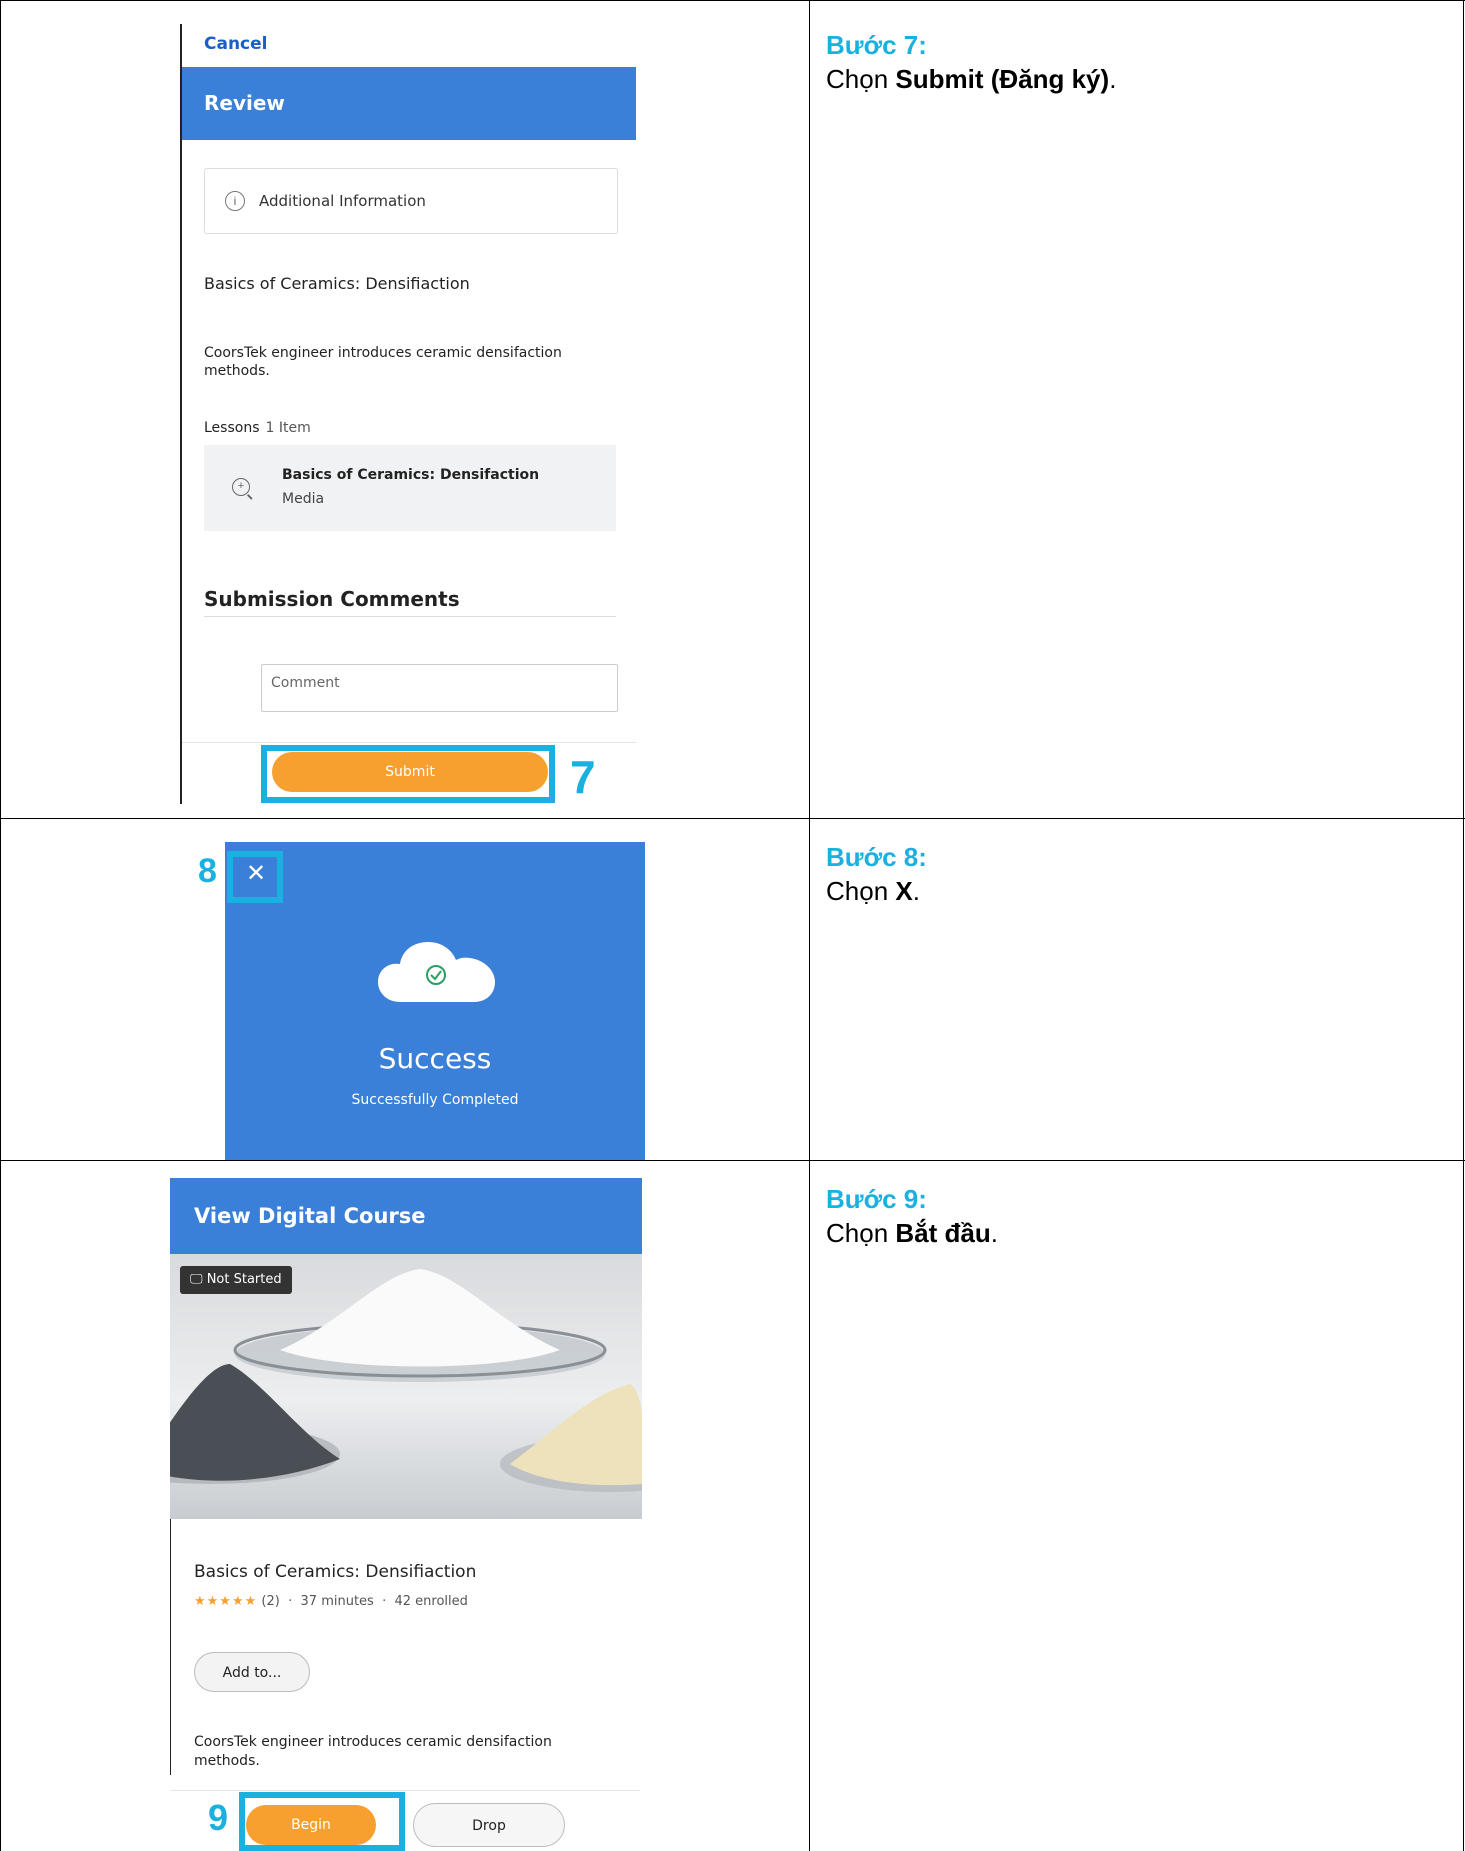 This screenshot has width=1465, height=1851. Describe the element at coordinates (912, 1233) in the screenshot. I see `step-9-desc: Chọn Bắt đầu.` at that location.